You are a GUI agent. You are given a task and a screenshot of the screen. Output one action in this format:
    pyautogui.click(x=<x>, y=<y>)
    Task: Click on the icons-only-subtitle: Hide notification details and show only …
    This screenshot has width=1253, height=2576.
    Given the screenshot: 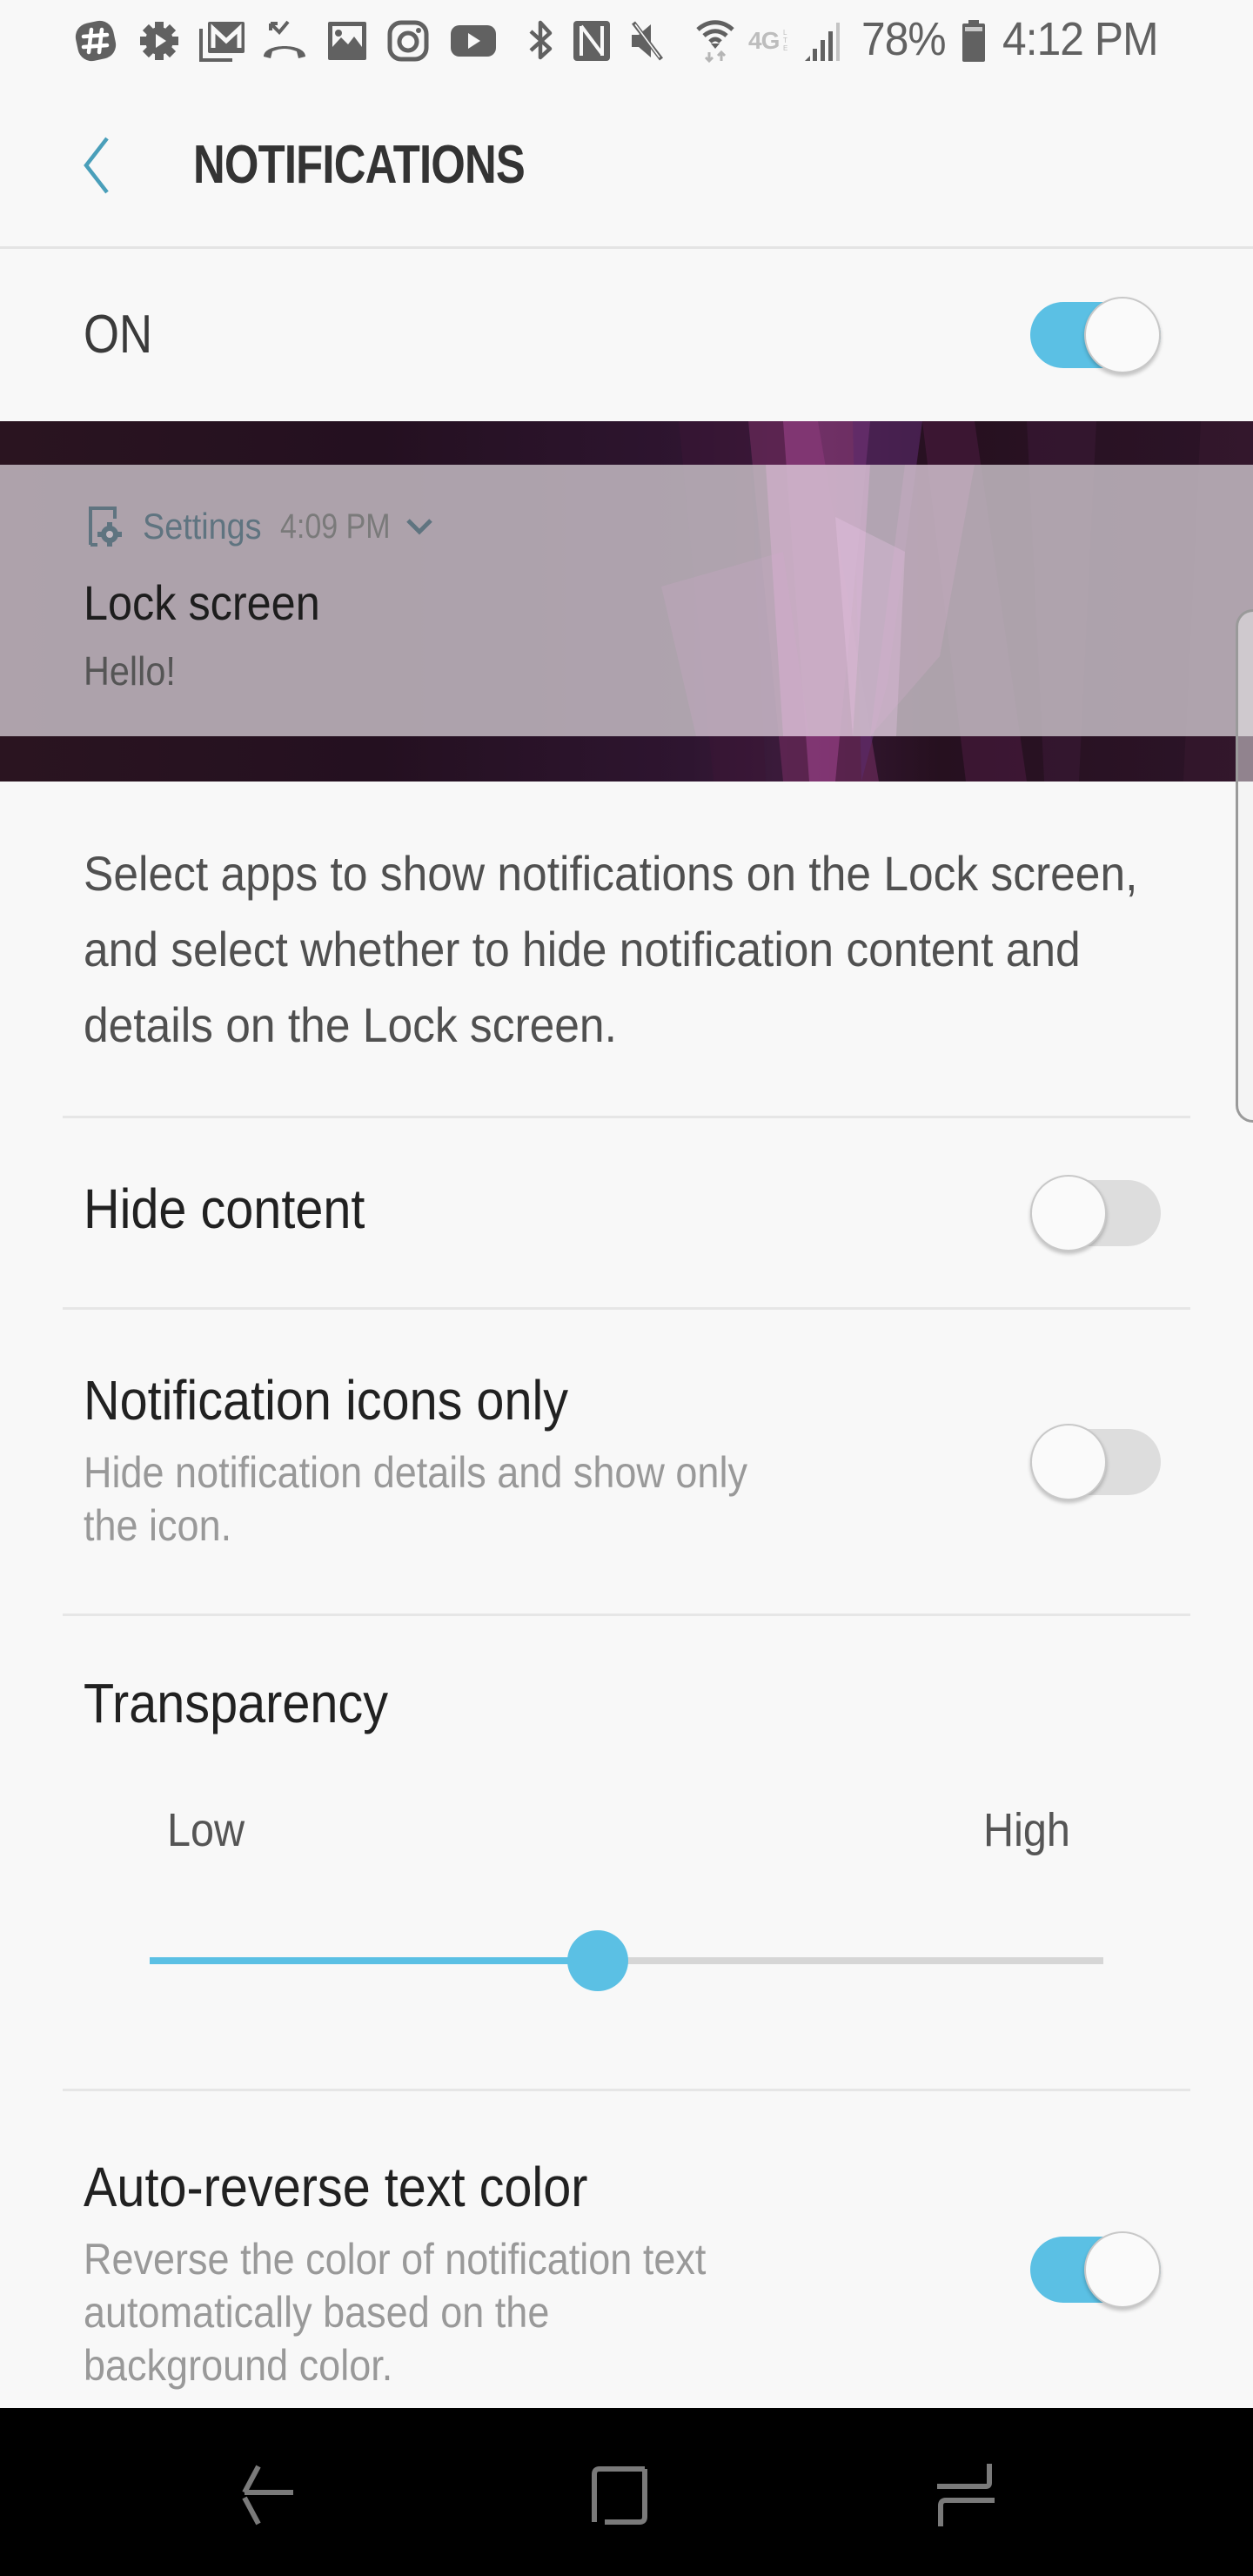 What is the action you would take?
    pyautogui.click(x=415, y=1499)
    